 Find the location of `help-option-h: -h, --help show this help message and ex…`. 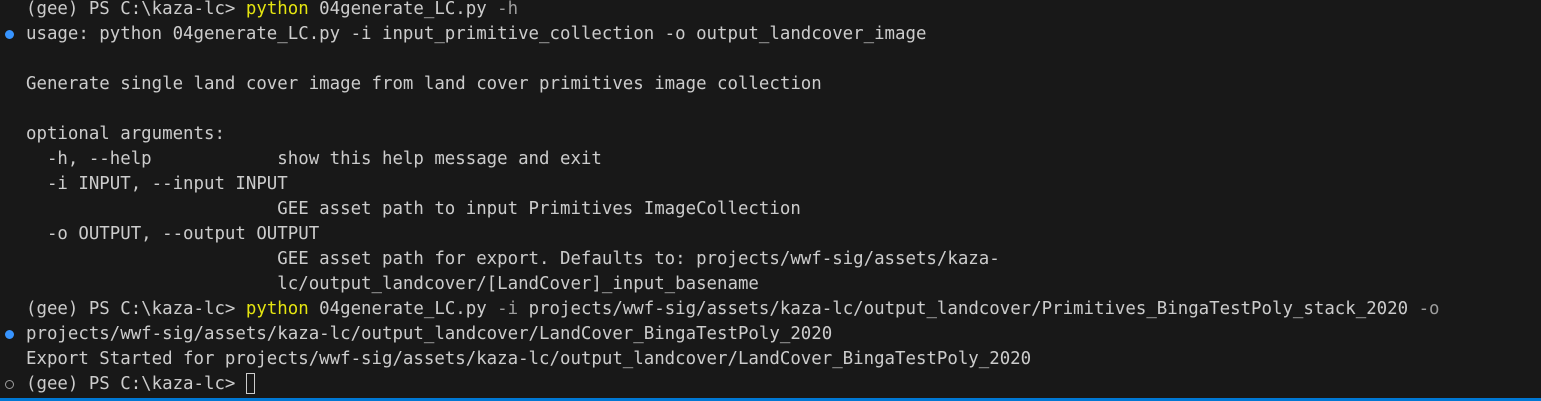

help-option-h: -h, --help show this help message and ex… is located at coordinates (314, 159).